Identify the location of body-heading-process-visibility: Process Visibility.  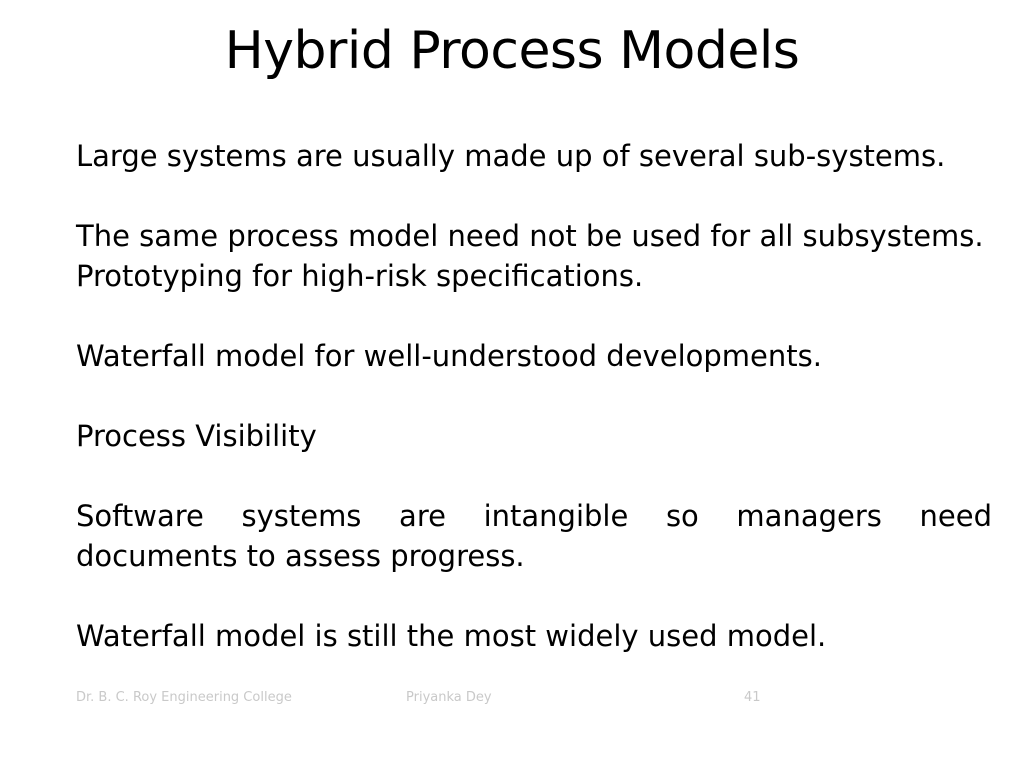
(196, 436).